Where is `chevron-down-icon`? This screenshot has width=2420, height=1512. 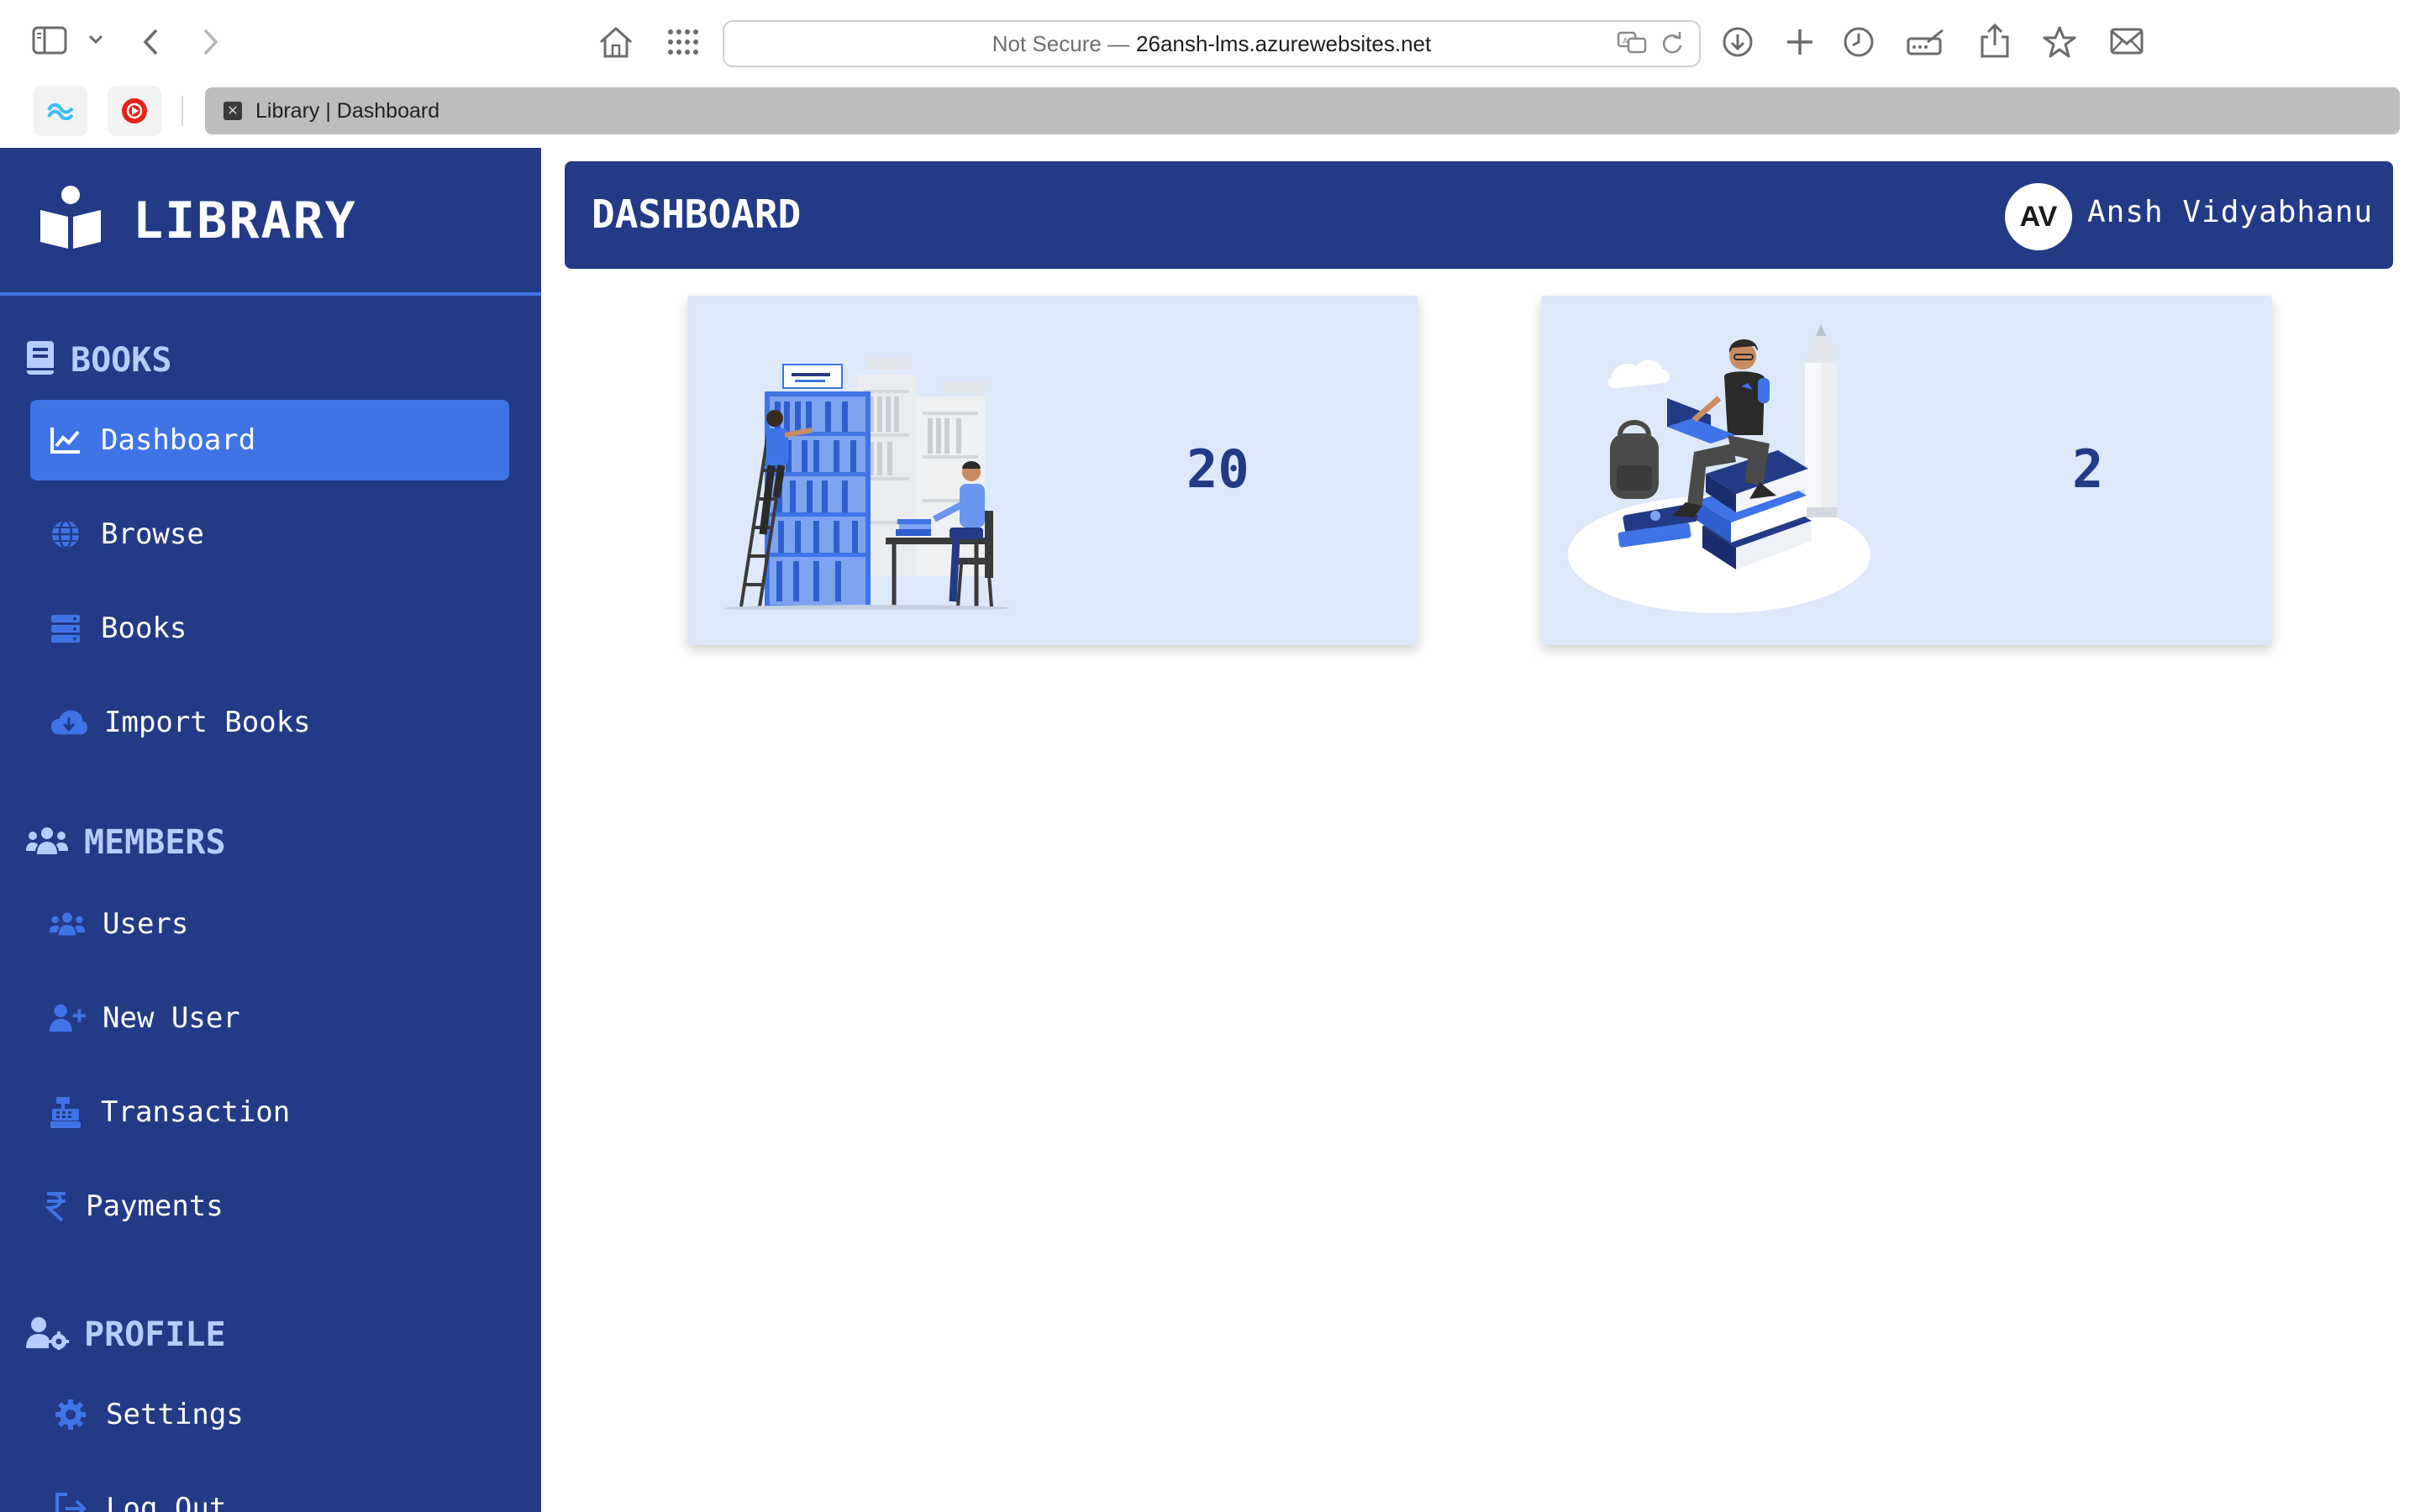 chevron-down-icon is located at coordinates (96, 39).